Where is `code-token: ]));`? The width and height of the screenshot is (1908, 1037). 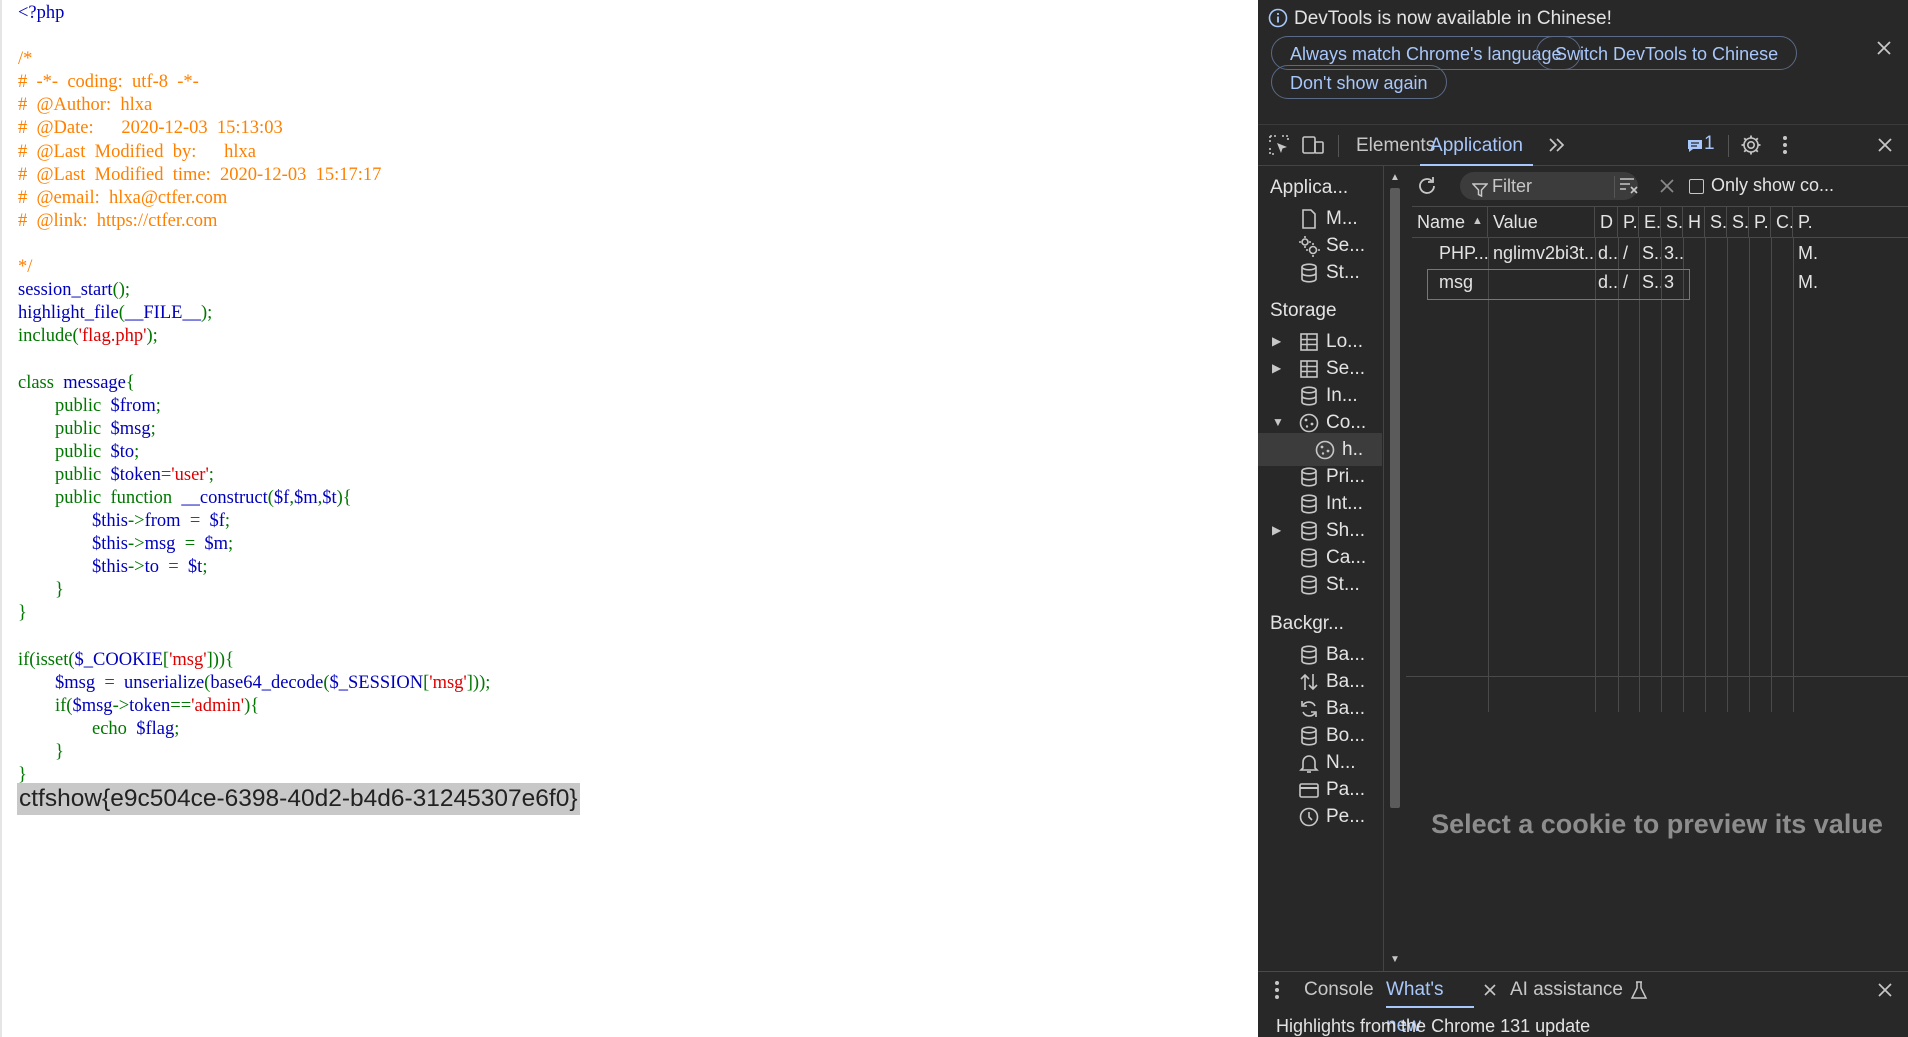 code-token: ])); is located at coordinates (478, 682).